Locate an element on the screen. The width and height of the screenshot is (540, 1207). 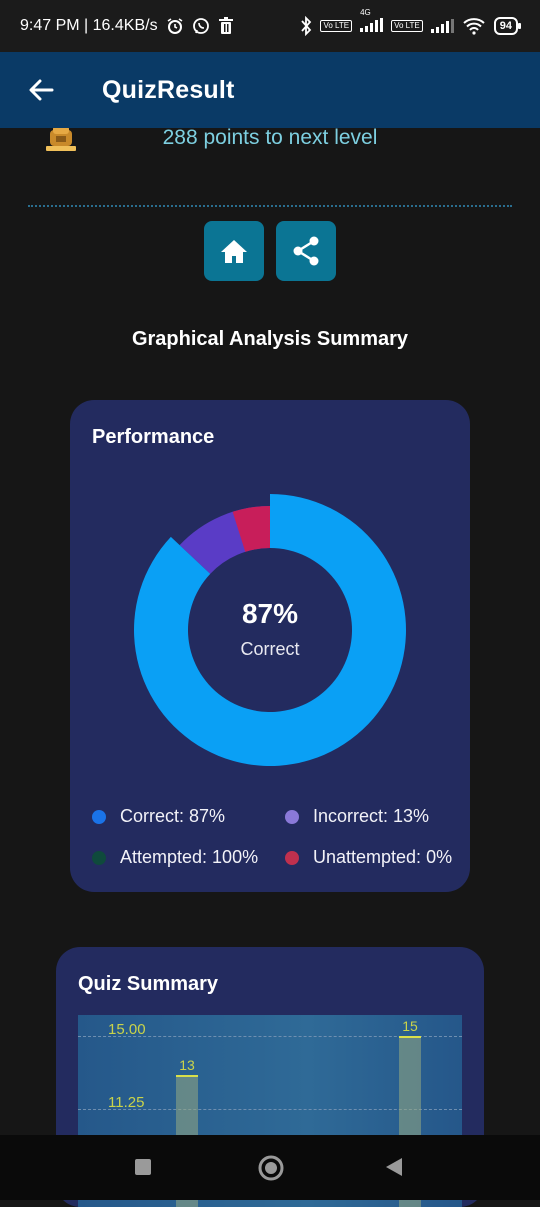
system-nav-bar is located at coordinates (270, 1167).